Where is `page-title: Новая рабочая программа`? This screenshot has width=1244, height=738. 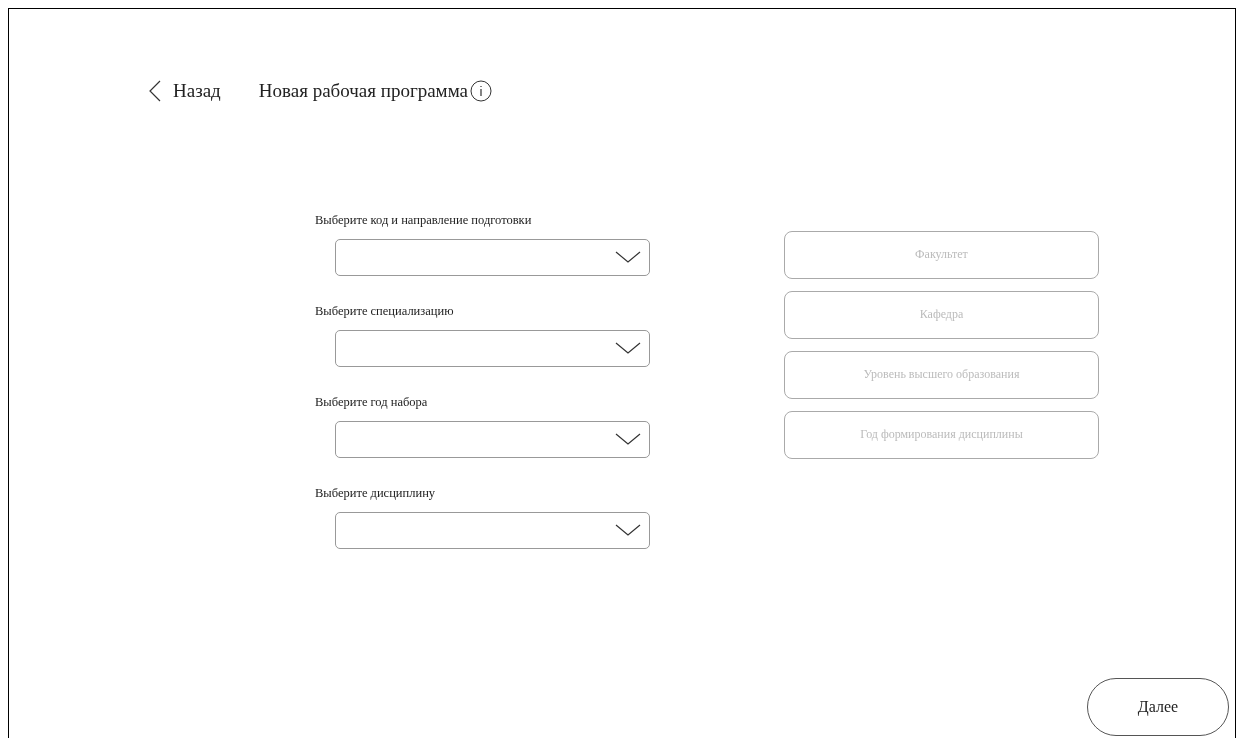 page-title: Новая рабочая программа is located at coordinates (363, 91).